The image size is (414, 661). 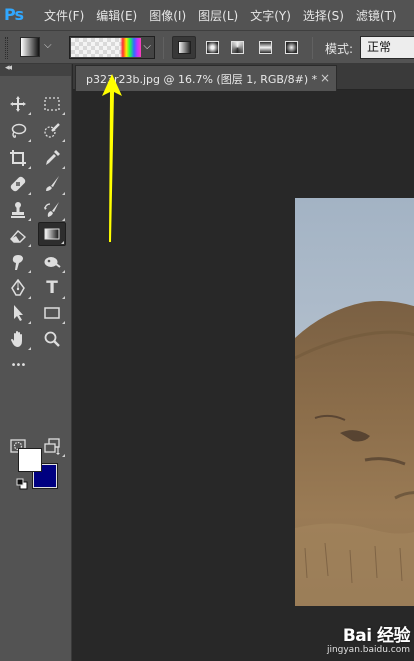 What do you see at coordinates (22, 484) in the screenshot?
I see `default-colors-icon` at bounding box center [22, 484].